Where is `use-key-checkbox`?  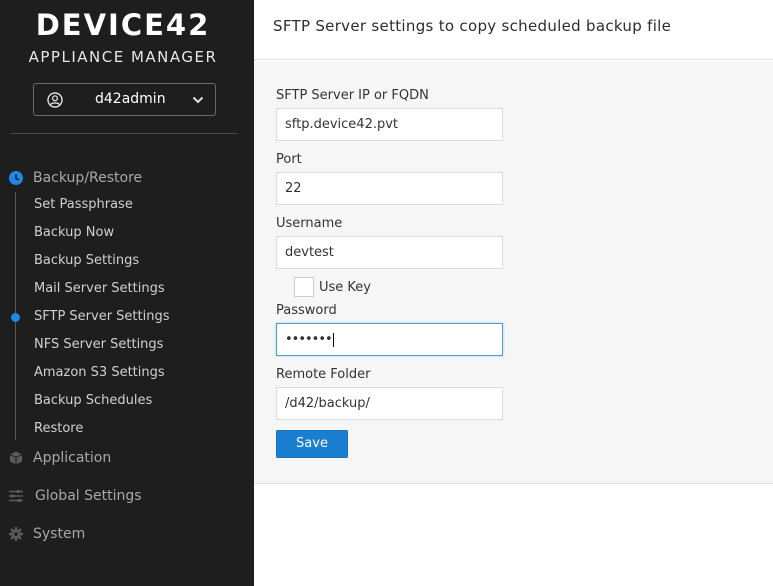 use-key-checkbox is located at coordinates (304, 287).